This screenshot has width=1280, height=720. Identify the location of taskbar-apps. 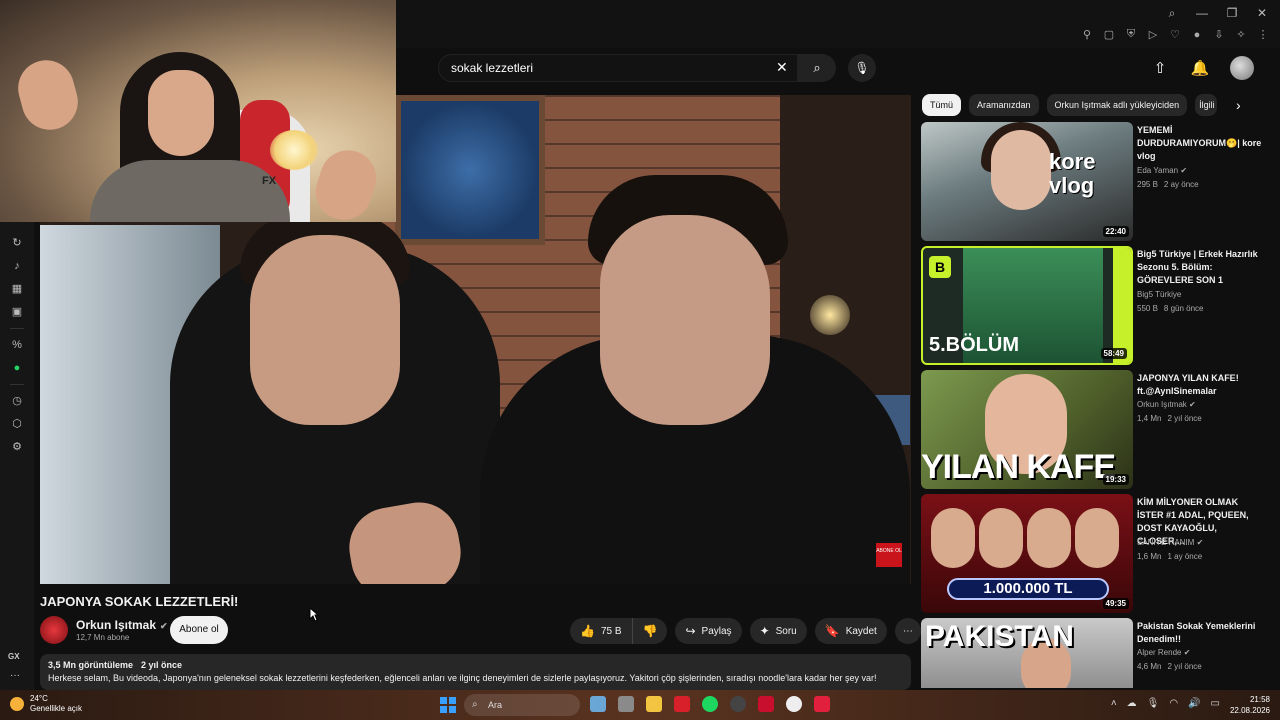
(710, 704).